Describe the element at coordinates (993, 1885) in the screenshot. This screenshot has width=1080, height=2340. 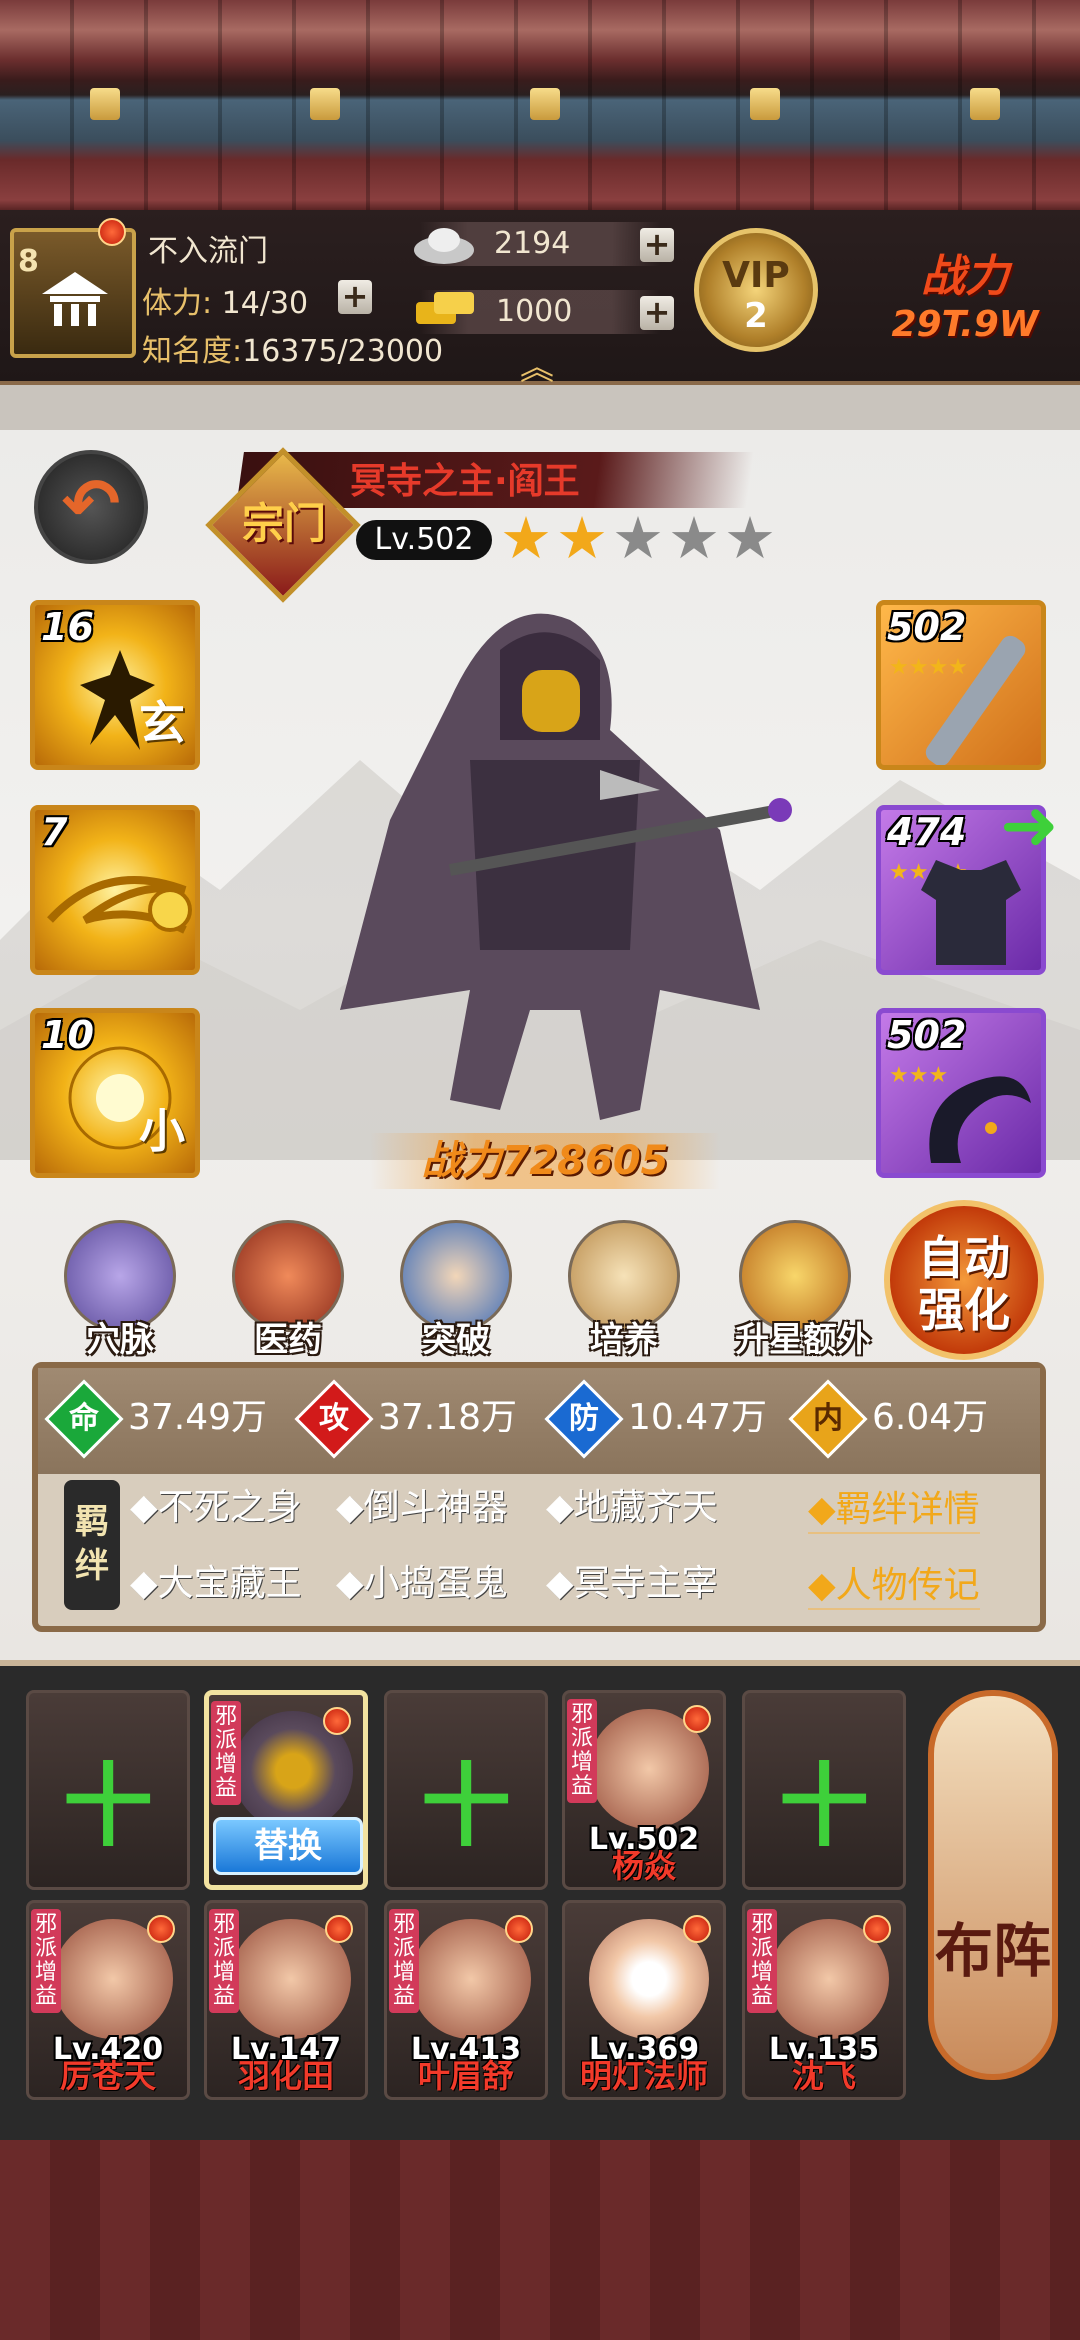
I see `formation-button: 布阵` at that location.